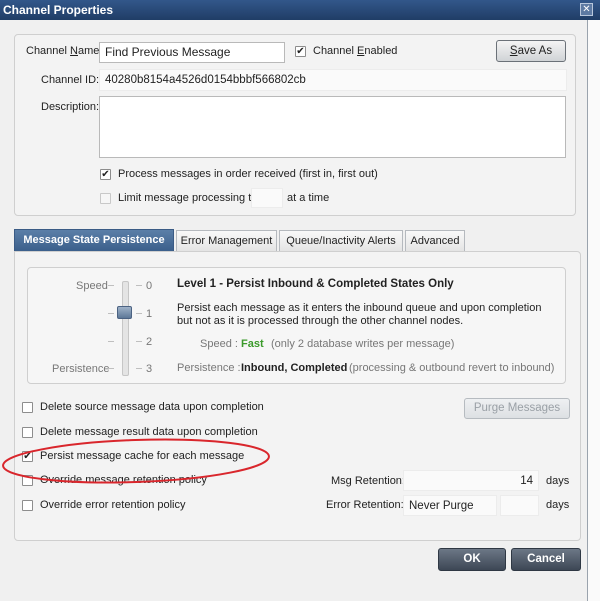 The height and width of the screenshot is (601, 600). Describe the element at coordinates (192, 52) in the screenshot. I see `channel-name-input: Find Previous Message` at that location.